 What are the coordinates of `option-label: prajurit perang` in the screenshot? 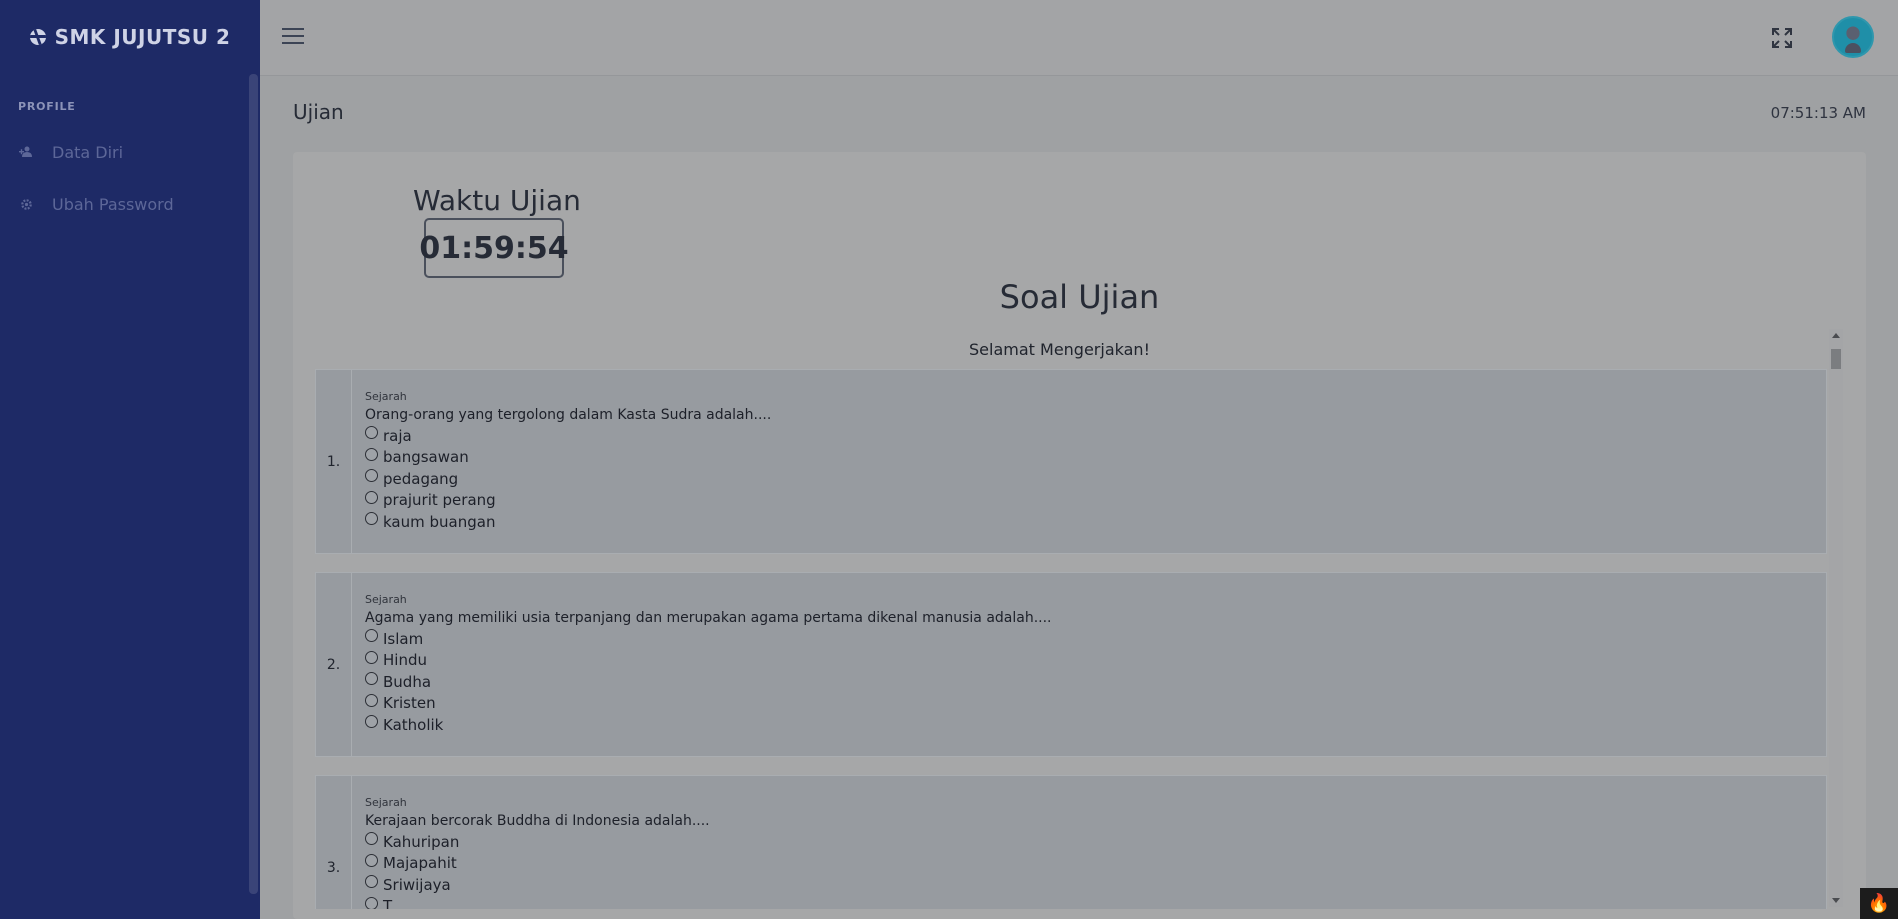 It's located at (439, 500).